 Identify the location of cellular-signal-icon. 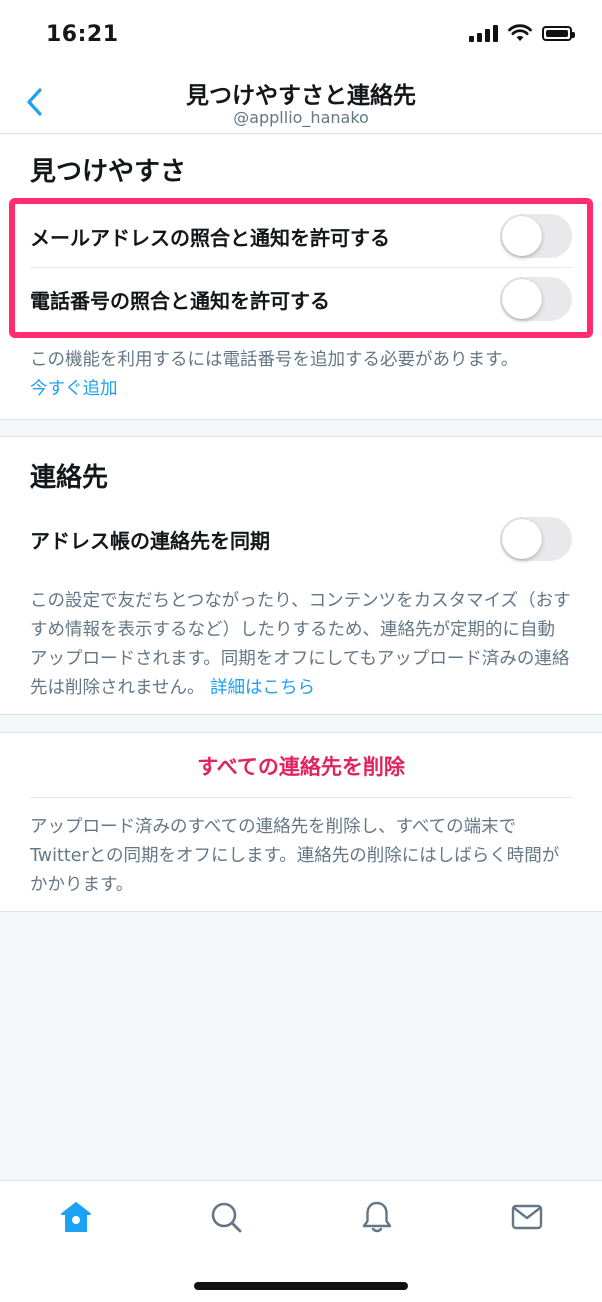
(483, 33).